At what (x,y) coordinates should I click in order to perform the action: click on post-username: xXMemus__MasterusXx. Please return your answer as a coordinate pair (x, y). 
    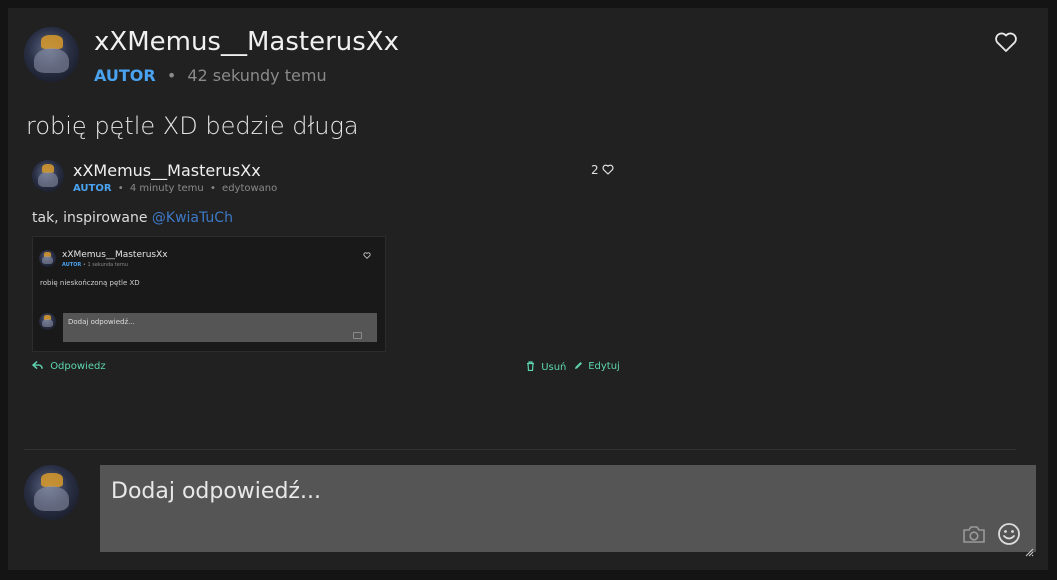
    Looking at the image, I should click on (246, 42).